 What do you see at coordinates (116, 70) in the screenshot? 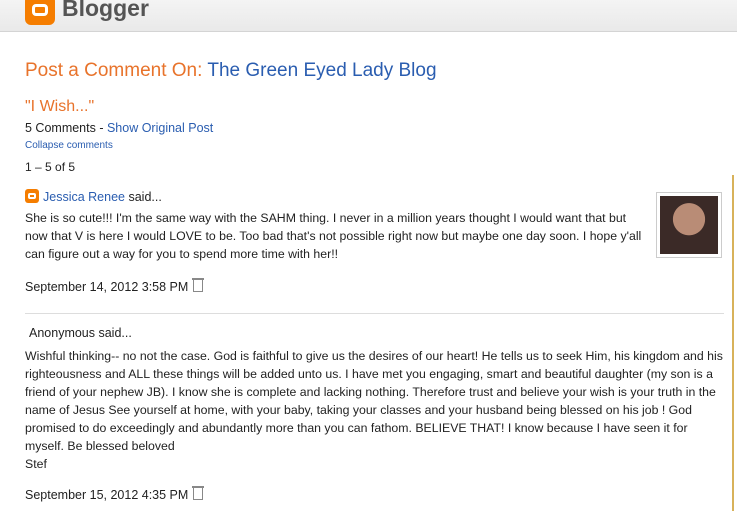
I see `heading-prefix: Post a Comment On:` at bounding box center [116, 70].